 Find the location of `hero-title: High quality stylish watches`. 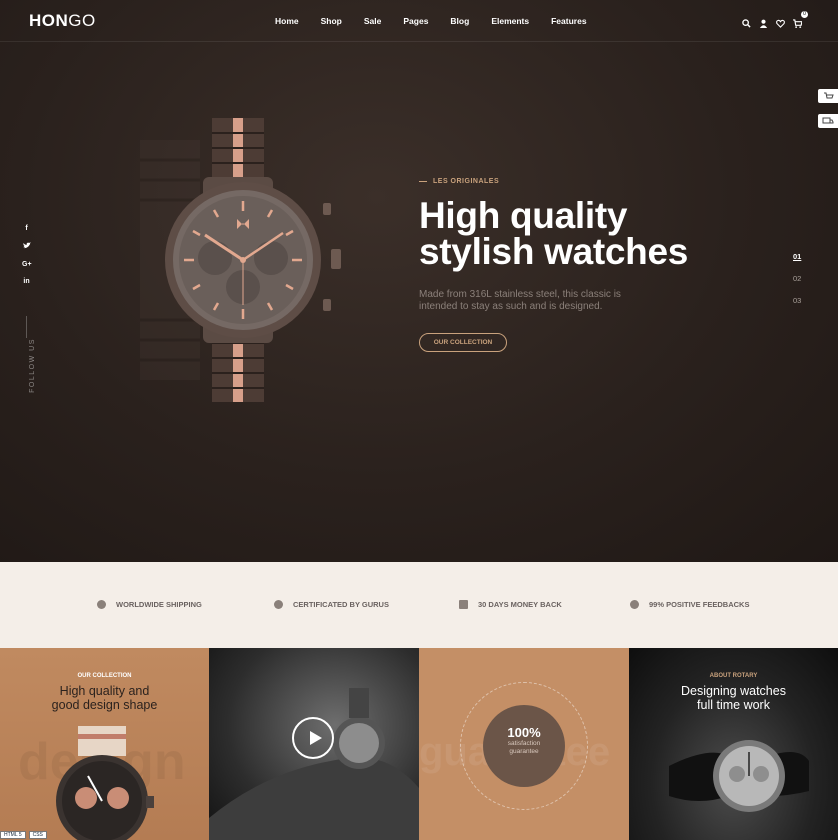

hero-title: High quality stylish watches is located at coordinates (554, 233).